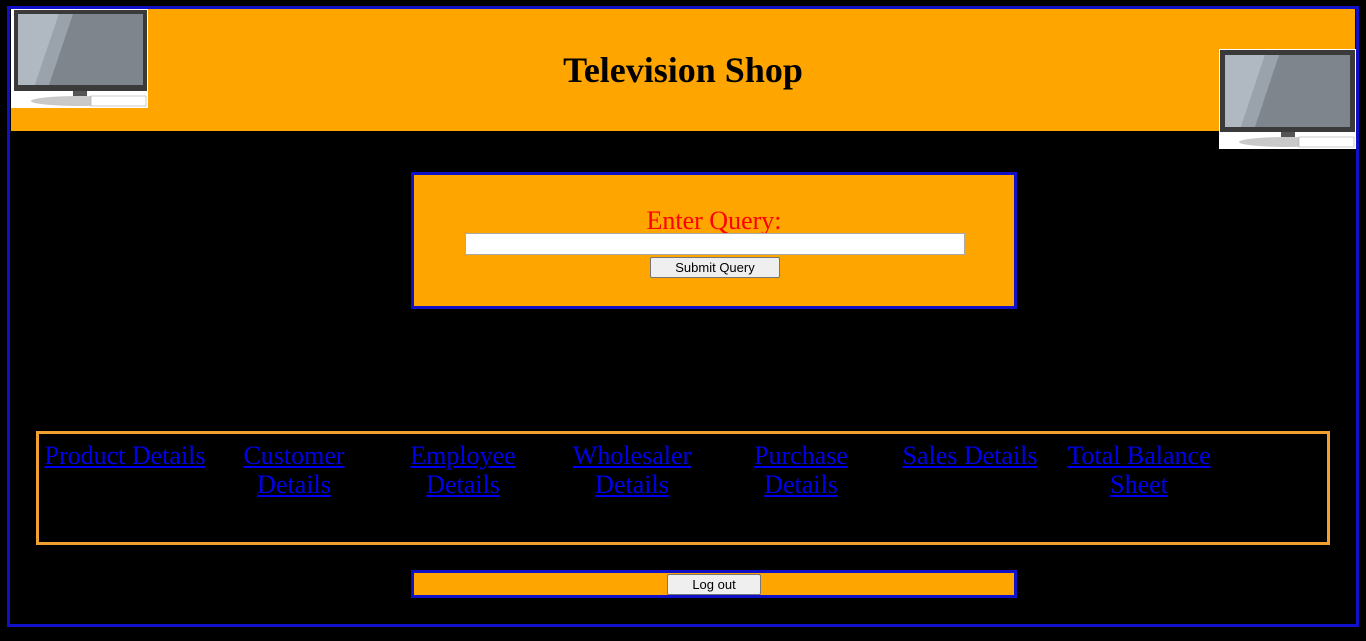 The width and height of the screenshot is (1366, 641). I want to click on page-title: Television Shop, so click(683, 70).